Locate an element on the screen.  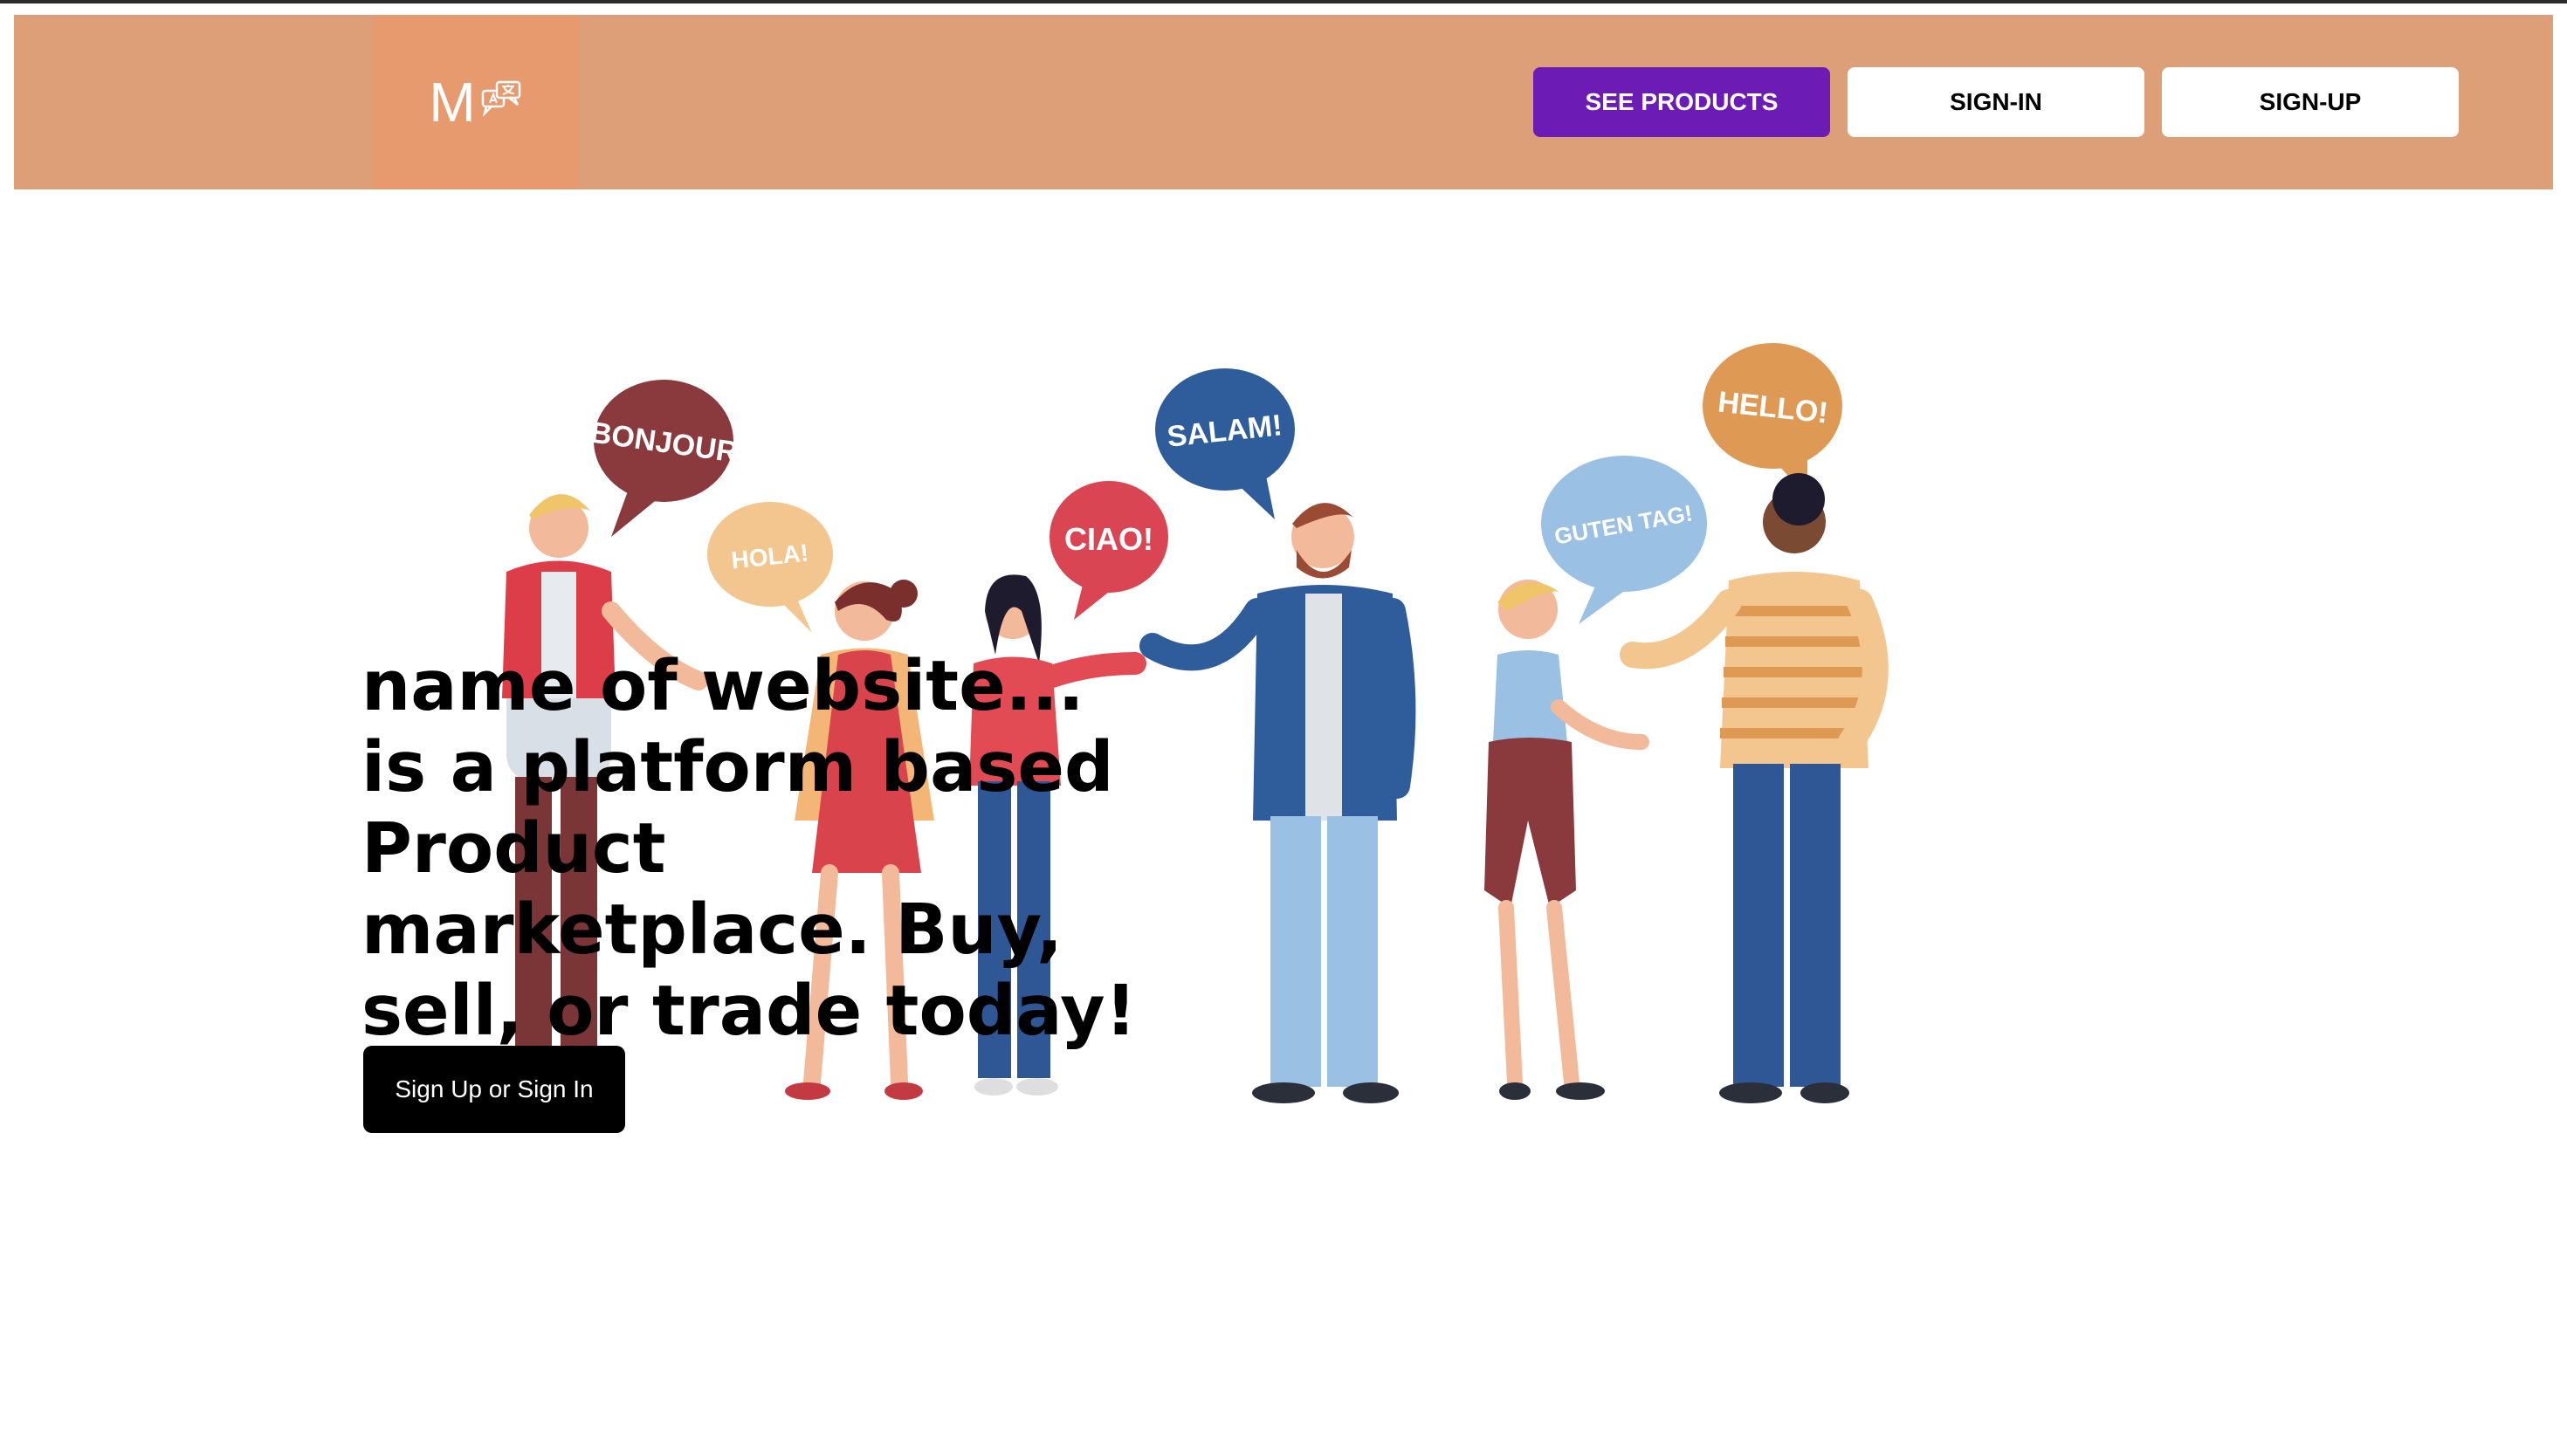
speech-bubble-ciao: CIAO! is located at coordinates (1109, 550).